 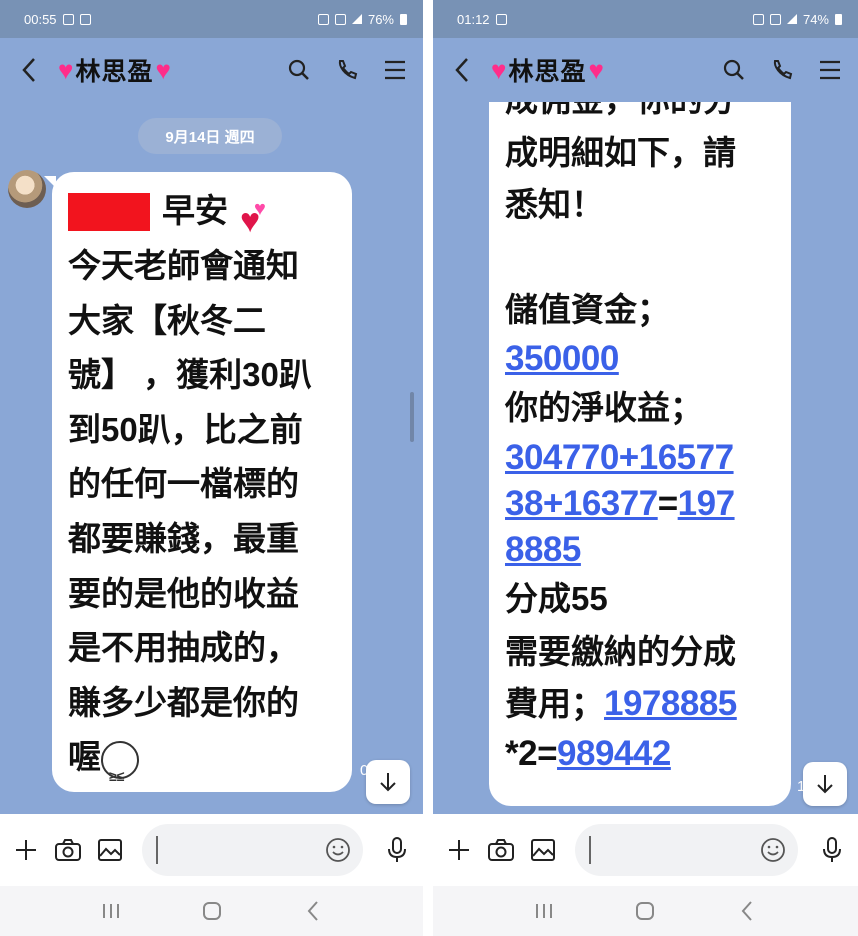 I want to click on gallery-status-icon, so click(x=85, y=19).